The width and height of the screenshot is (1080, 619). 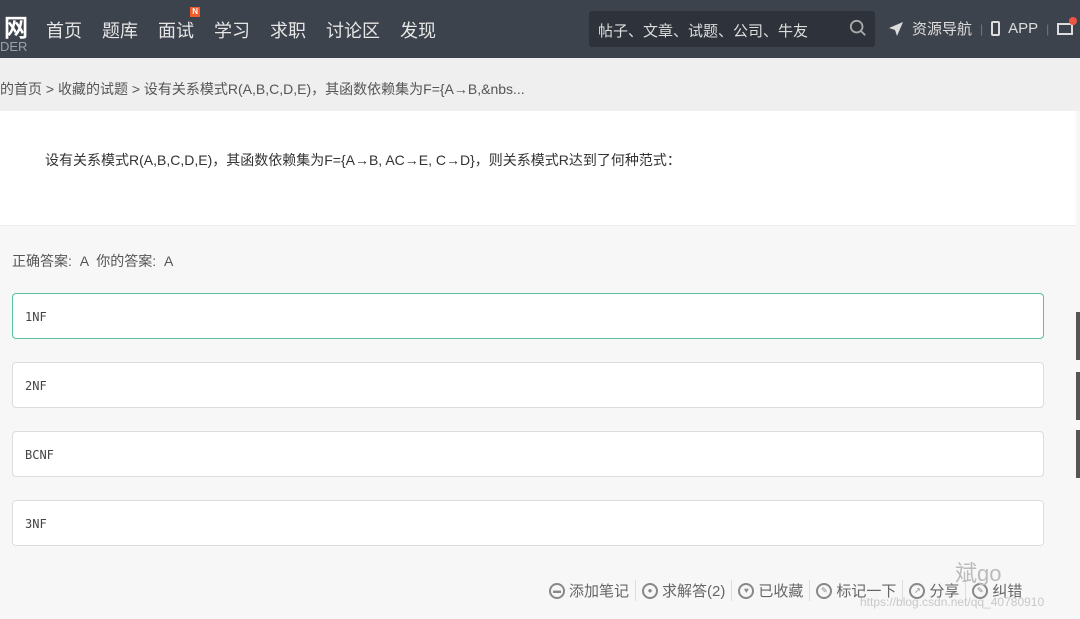 I want to click on nav-discussion: 讨论区, so click(x=353, y=30).